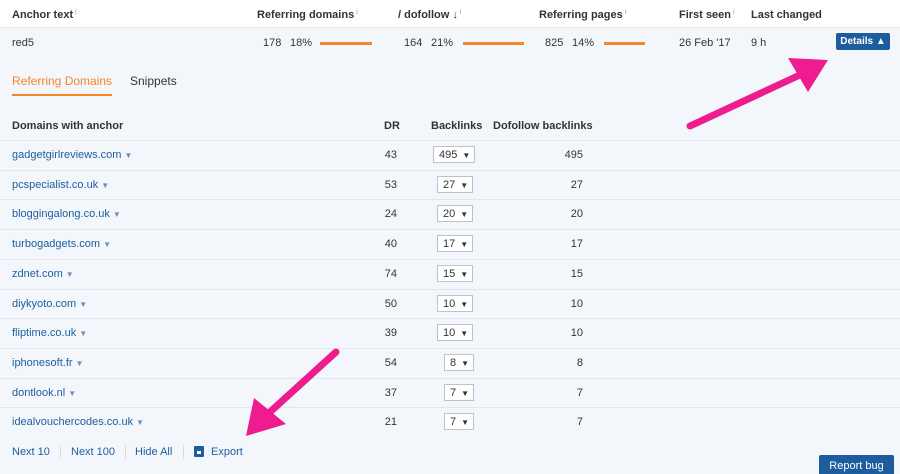  I want to click on table-row: diykyoto.com ▼ 50 10 ▼ 10, so click(450, 303).